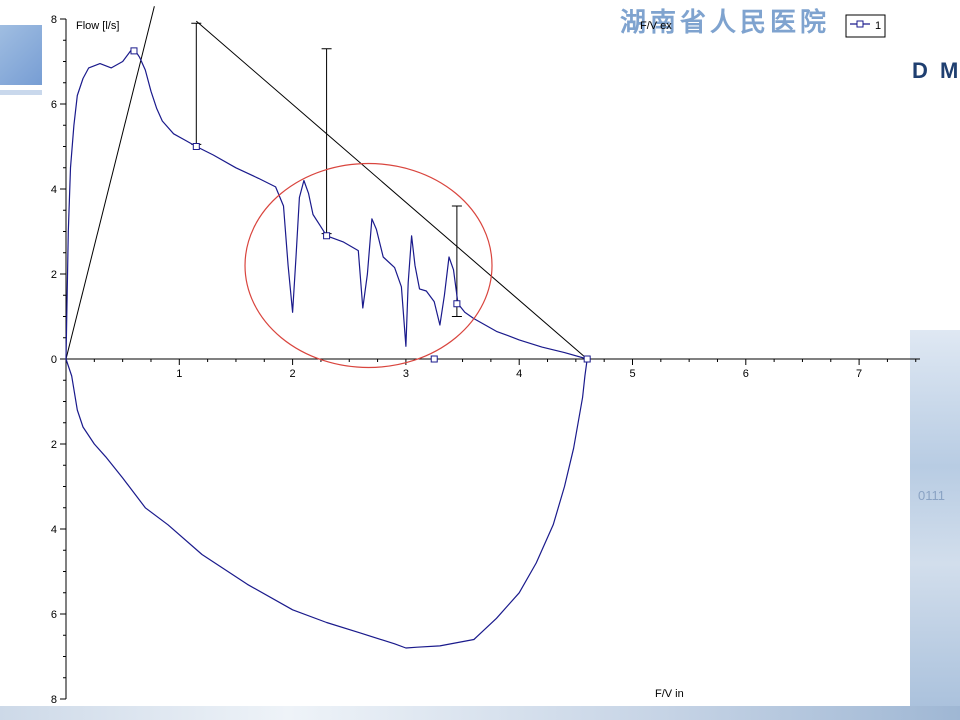 This screenshot has height=720, width=960. What do you see at coordinates (878, 26) in the screenshot?
I see `legend-entry: 1` at bounding box center [878, 26].